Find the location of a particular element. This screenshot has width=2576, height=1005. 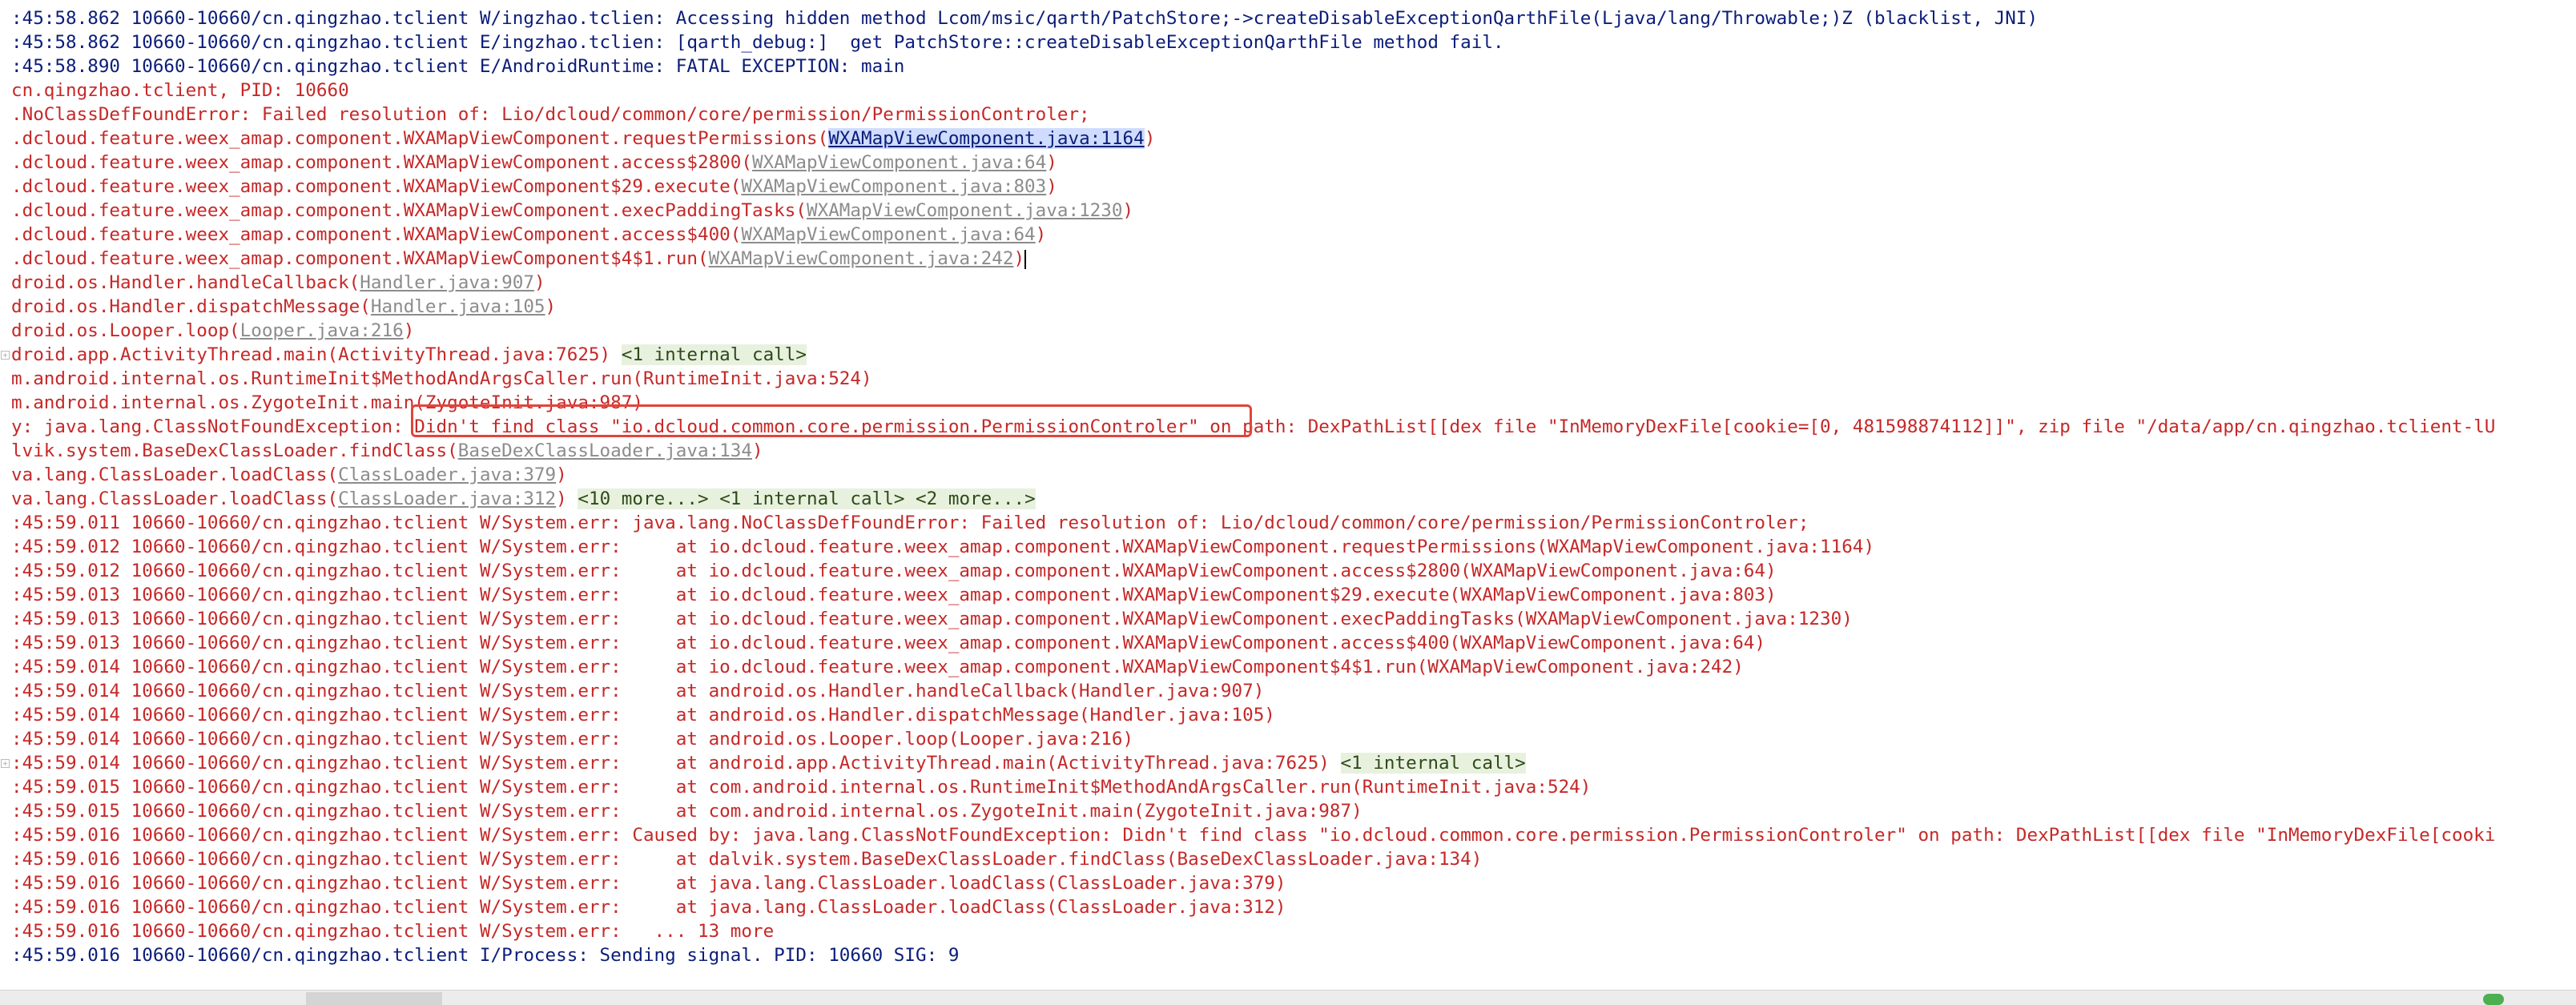

source-link: Handler.java:907 is located at coordinates (447, 282).